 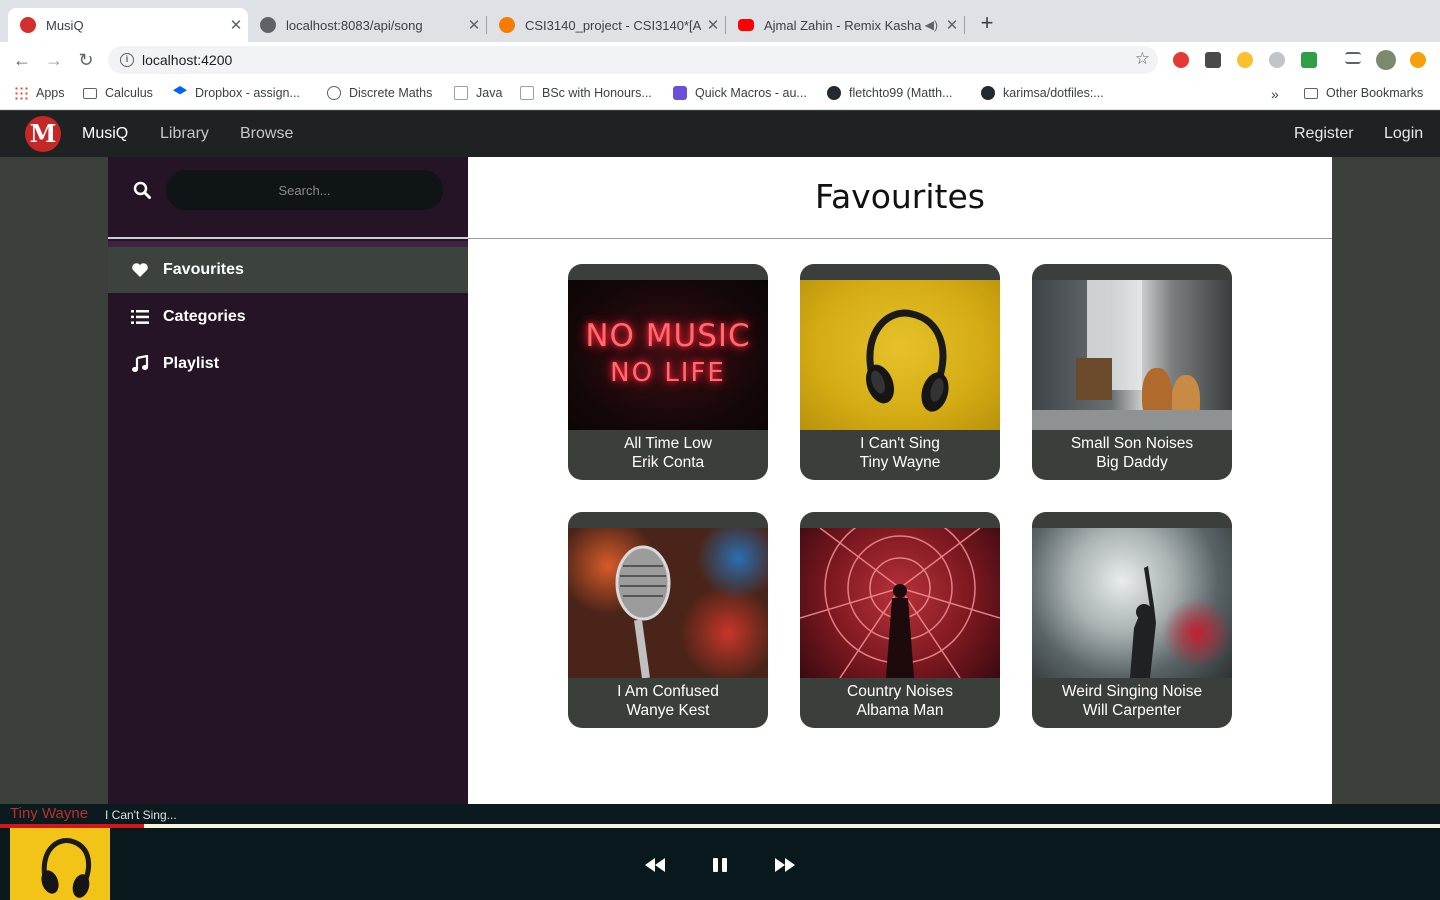 I want to click on album-art-text: NO LIFE, so click(x=668, y=373).